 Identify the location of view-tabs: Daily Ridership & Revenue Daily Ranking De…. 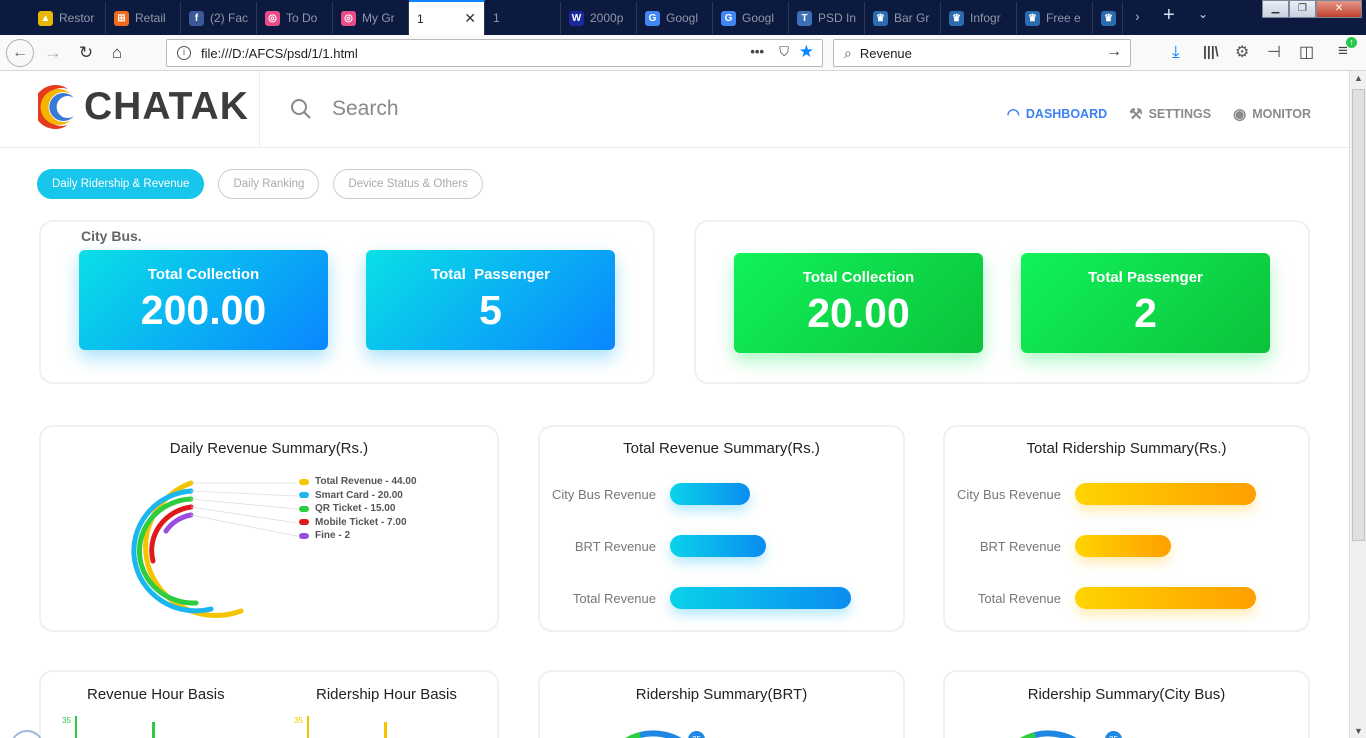
(260, 184).